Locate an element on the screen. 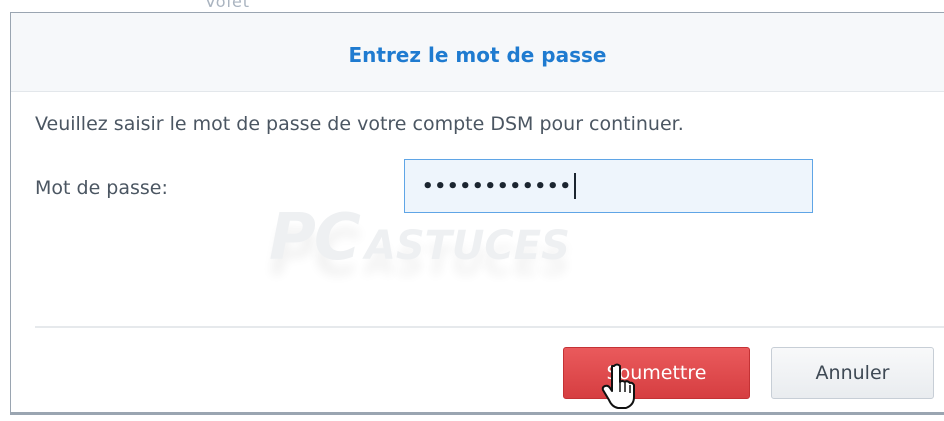 This screenshot has width=944, height=421. password-label: Mot de passe: is located at coordinates (101, 188).